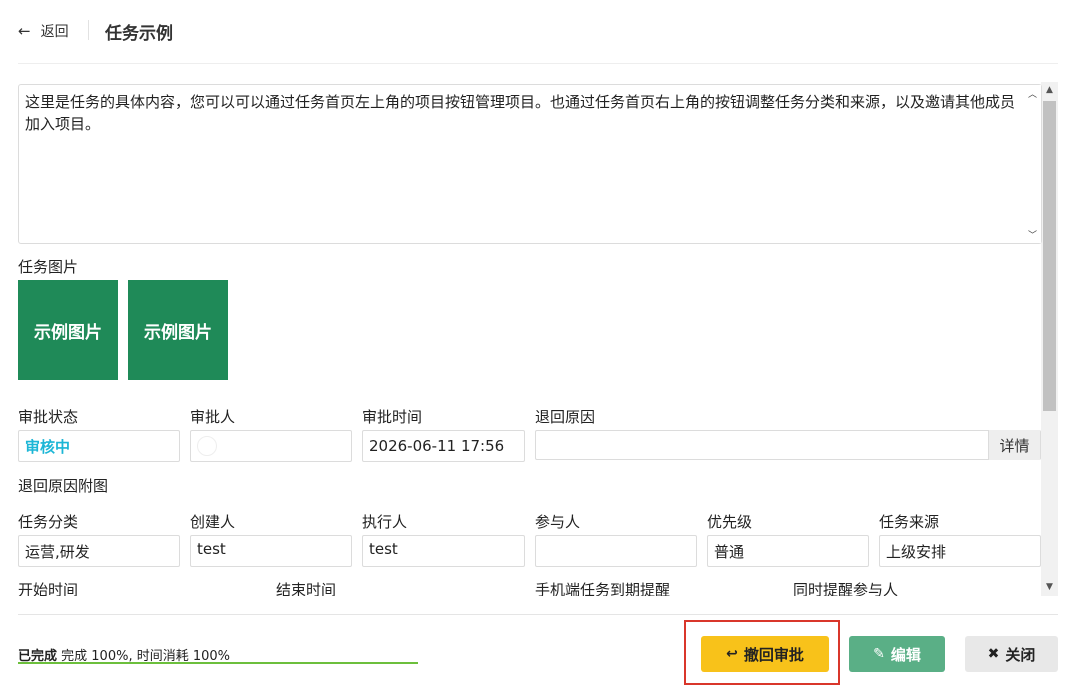 The width and height of the screenshot is (1072, 687). Describe the element at coordinates (538, 614) in the screenshot. I see `footer-divider` at that location.